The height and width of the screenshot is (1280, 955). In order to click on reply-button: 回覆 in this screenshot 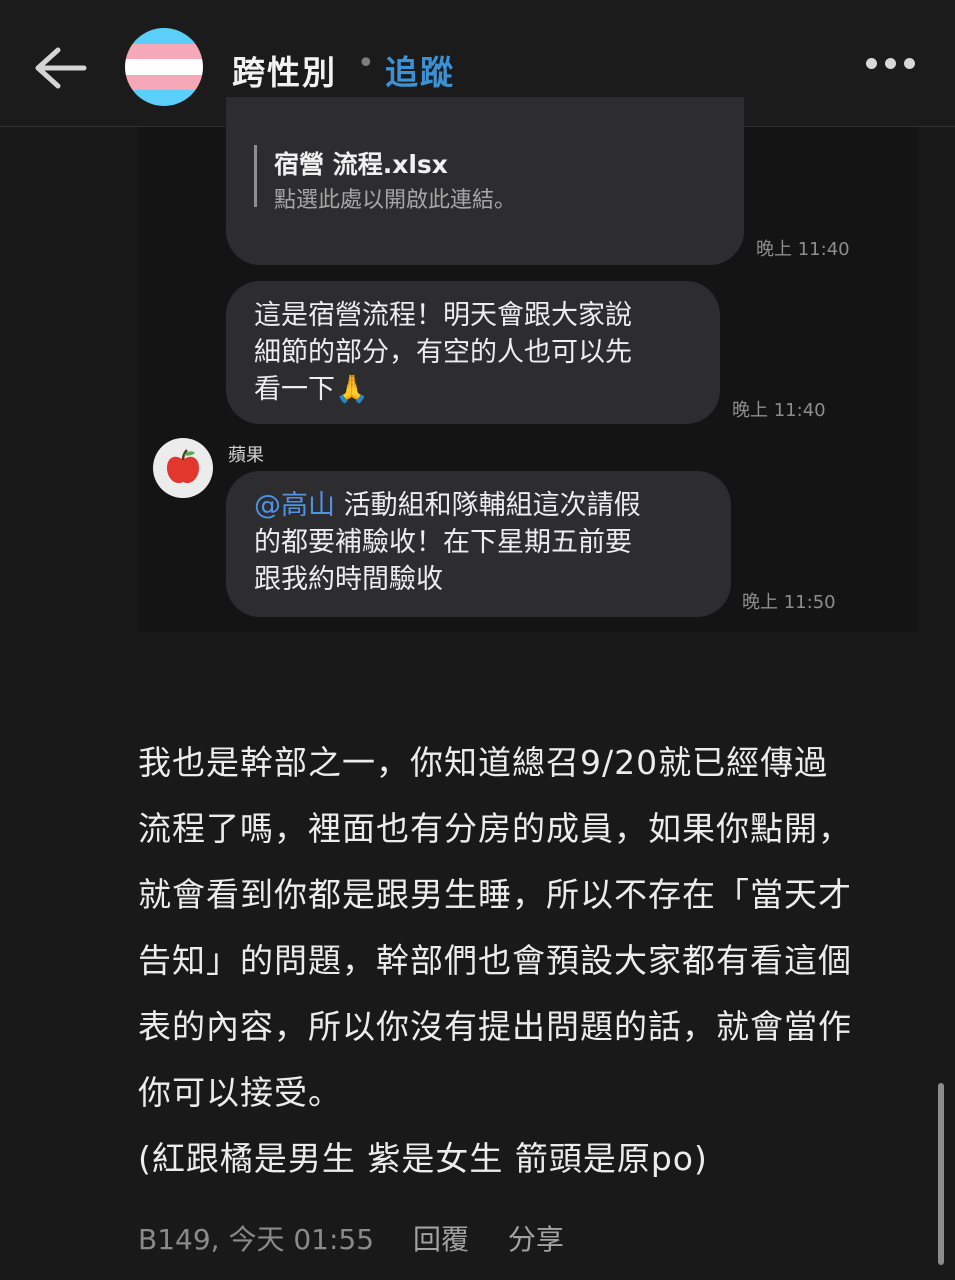, I will do `click(441, 1238)`.